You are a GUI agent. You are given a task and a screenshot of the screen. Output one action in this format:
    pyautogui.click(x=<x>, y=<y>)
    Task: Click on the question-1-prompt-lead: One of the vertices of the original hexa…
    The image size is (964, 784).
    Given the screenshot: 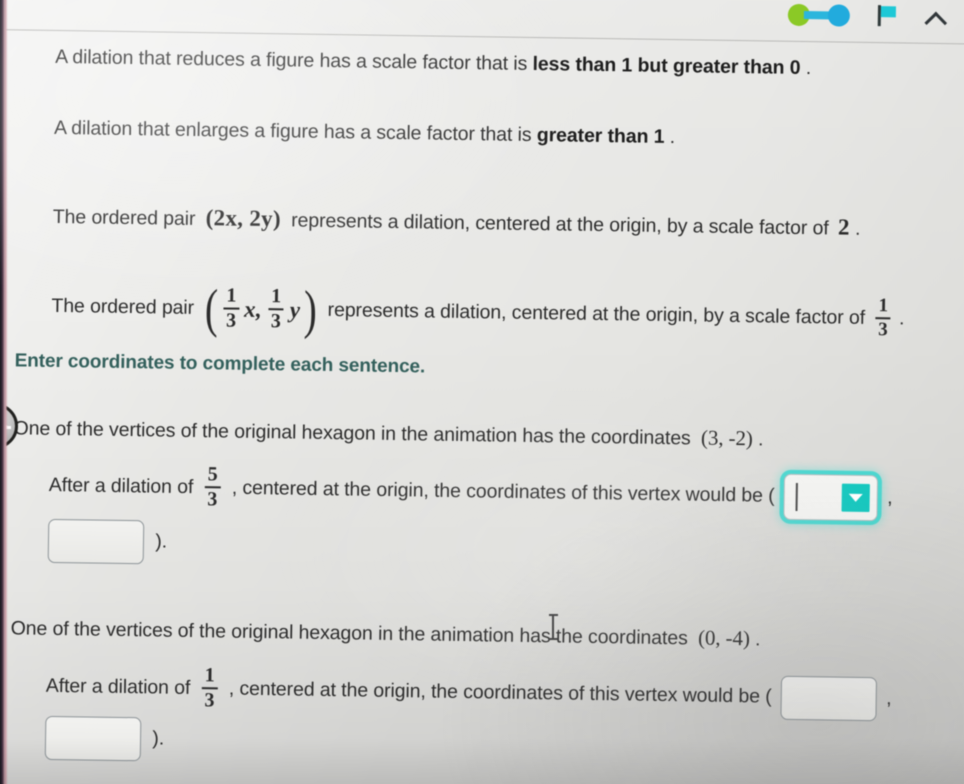 What is the action you would take?
    pyautogui.click(x=352, y=433)
    